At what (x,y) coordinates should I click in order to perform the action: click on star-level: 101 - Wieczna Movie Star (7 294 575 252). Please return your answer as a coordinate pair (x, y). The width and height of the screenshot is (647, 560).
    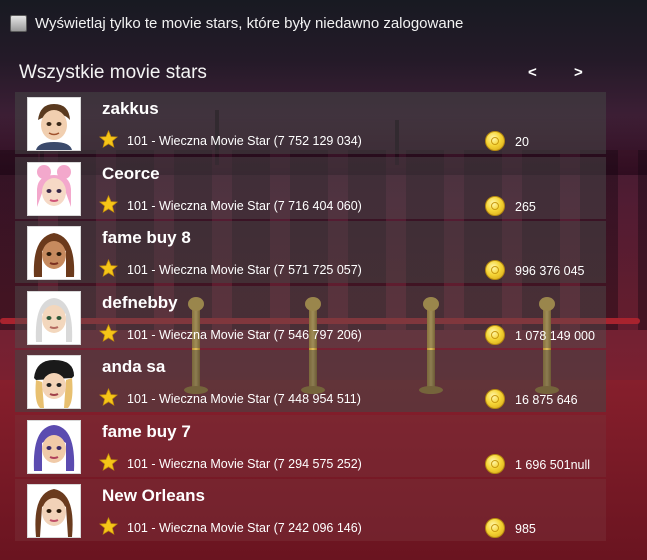
    Looking at the image, I should click on (244, 463).